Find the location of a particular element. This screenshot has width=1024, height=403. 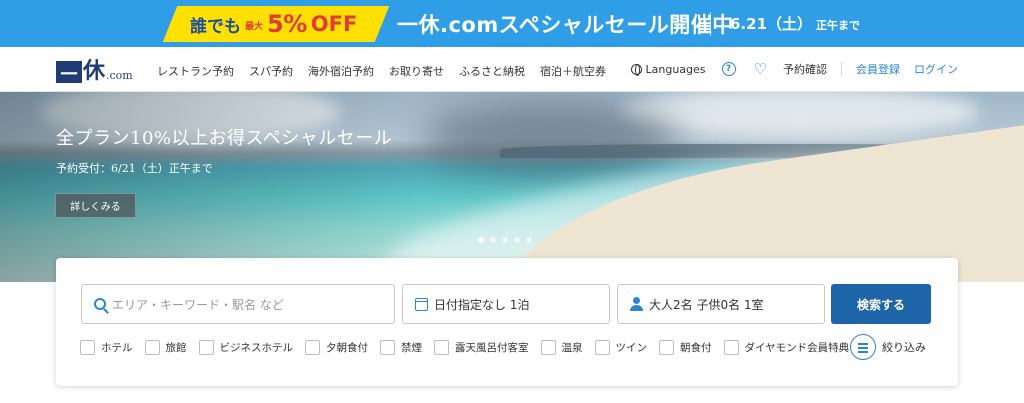

filter-label: ダイヤモンド会員特典 is located at coordinates (797, 348).